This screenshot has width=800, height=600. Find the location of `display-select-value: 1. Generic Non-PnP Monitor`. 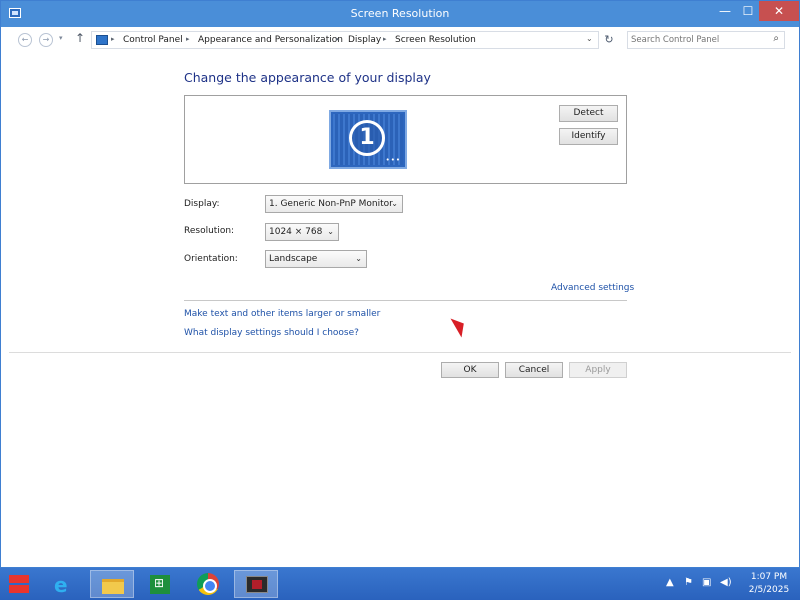

display-select-value: 1. Generic Non-PnP Monitor is located at coordinates (331, 204).